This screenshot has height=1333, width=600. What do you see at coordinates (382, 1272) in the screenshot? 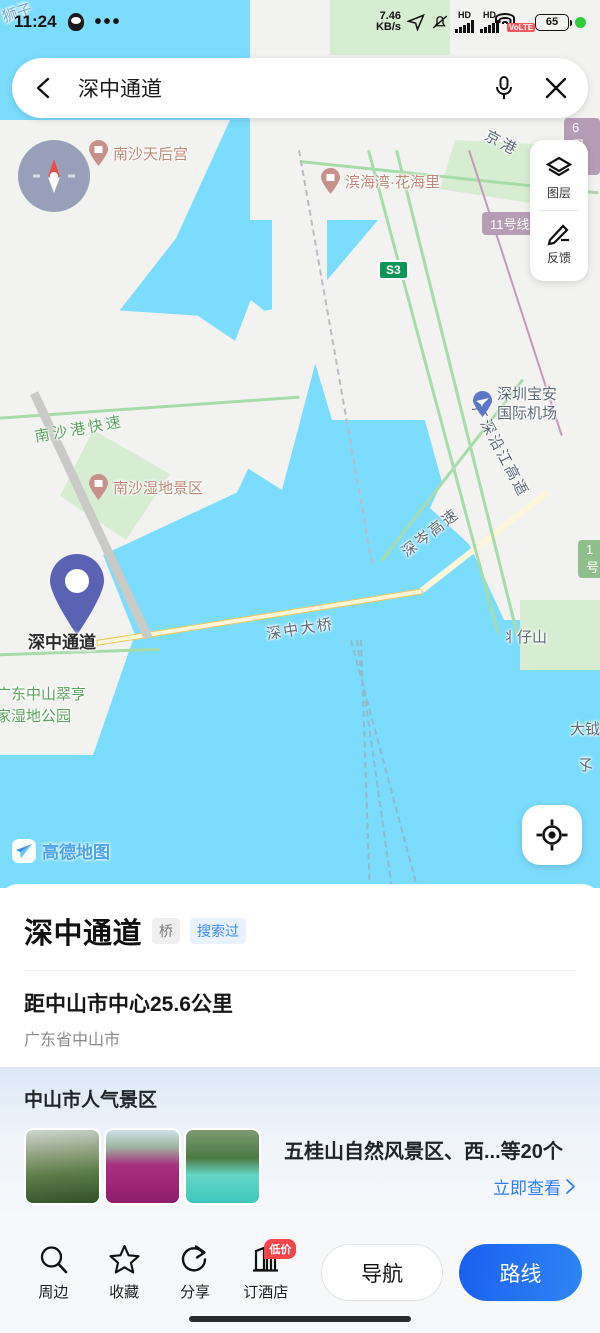
I see `navigate-button: 导航` at bounding box center [382, 1272].